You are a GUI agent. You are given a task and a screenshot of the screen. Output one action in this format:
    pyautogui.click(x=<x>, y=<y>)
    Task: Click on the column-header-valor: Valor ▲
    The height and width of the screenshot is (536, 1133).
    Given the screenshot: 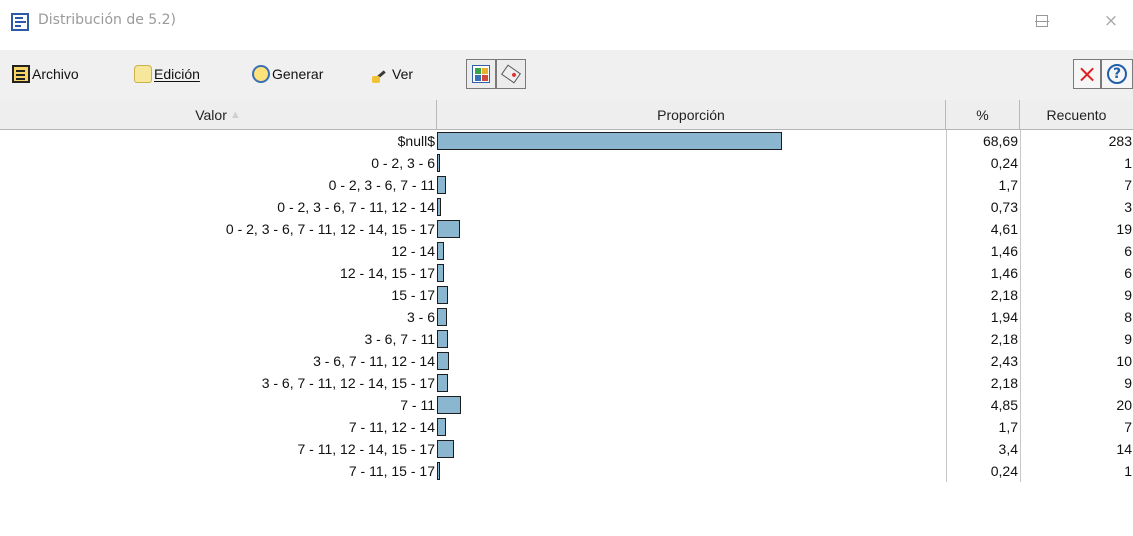 What is the action you would take?
    pyautogui.click(x=218, y=115)
    